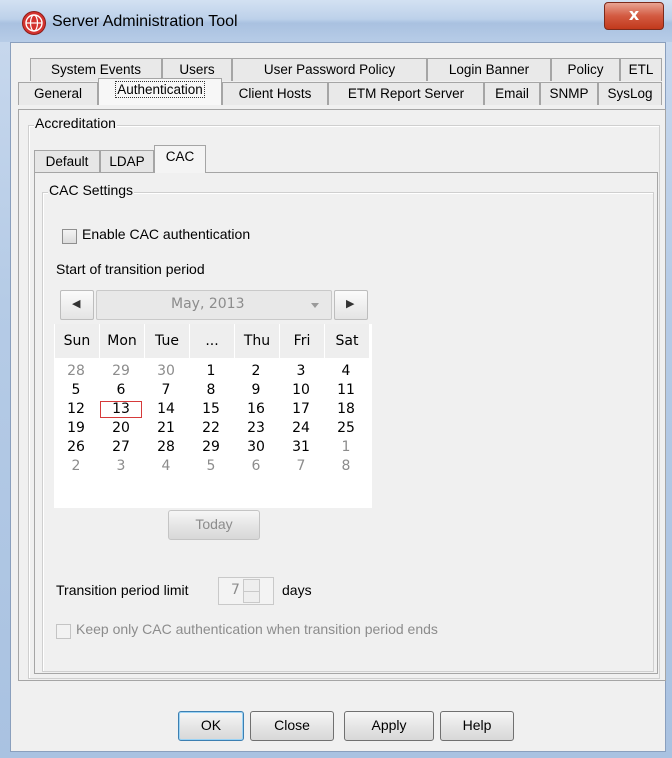 Image resolution: width=672 pixels, height=758 pixels. What do you see at coordinates (315, 305) in the screenshot?
I see `chevron-down-icon` at bounding box center [315, 305].